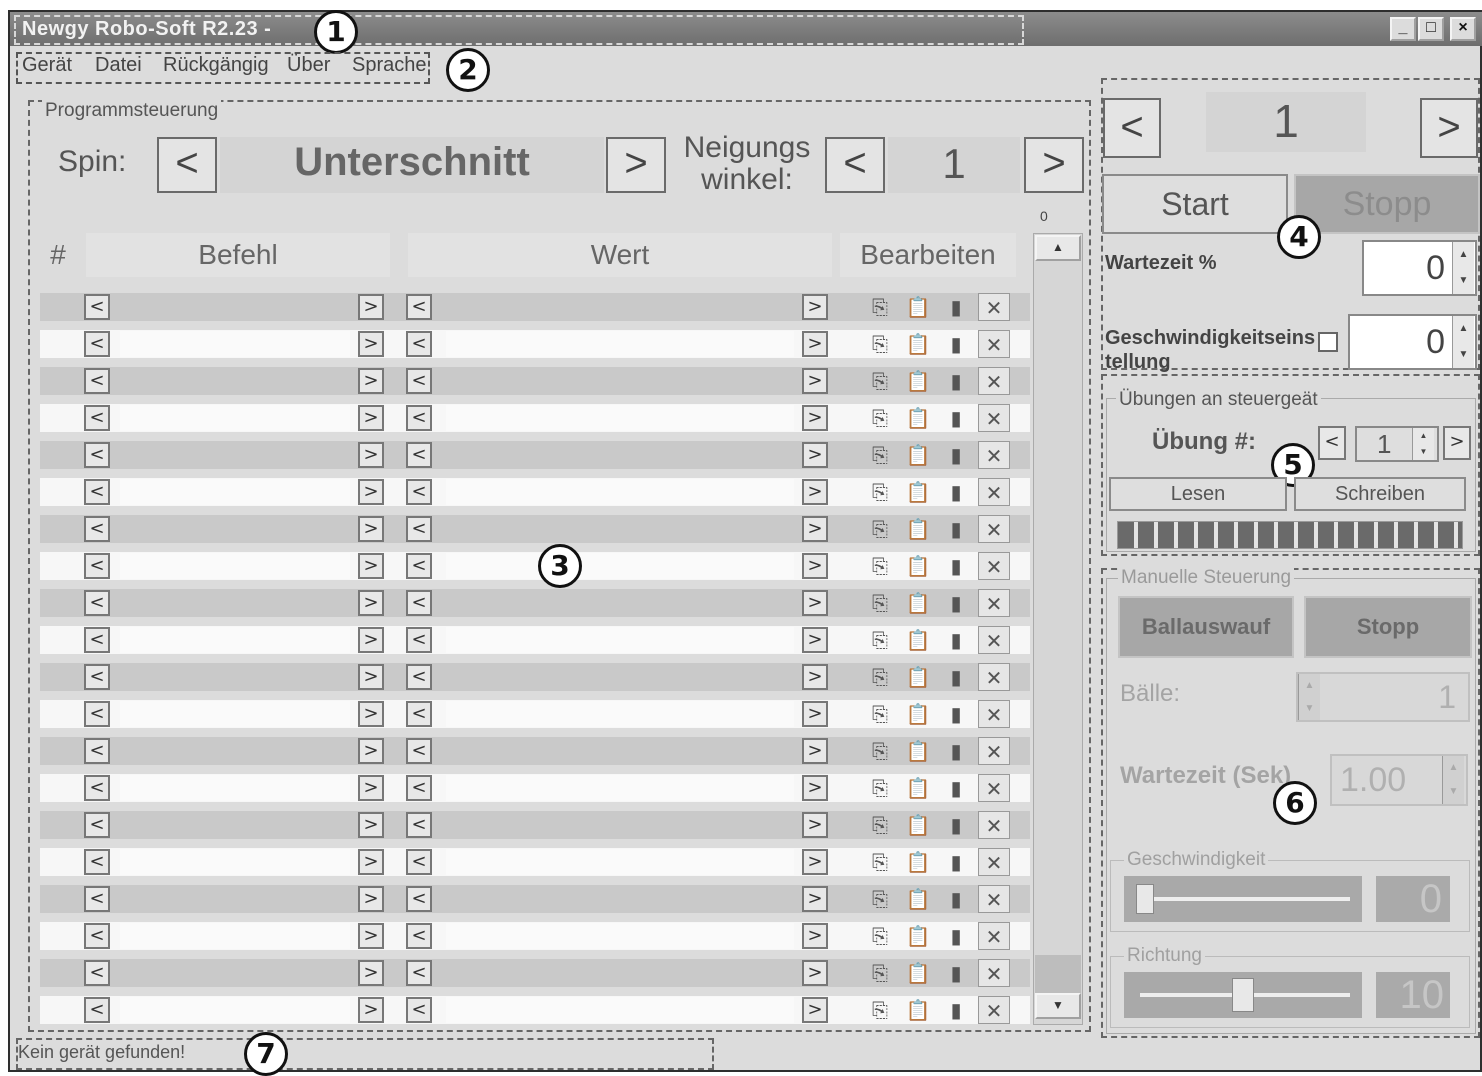 Image resolution: width=1482 pixels, height=1076 pixels. What do you see at coordinates (1058, 248) in the screenshot?
I see `scroll-up-button: ▲` at bounding box center [1058, 248].